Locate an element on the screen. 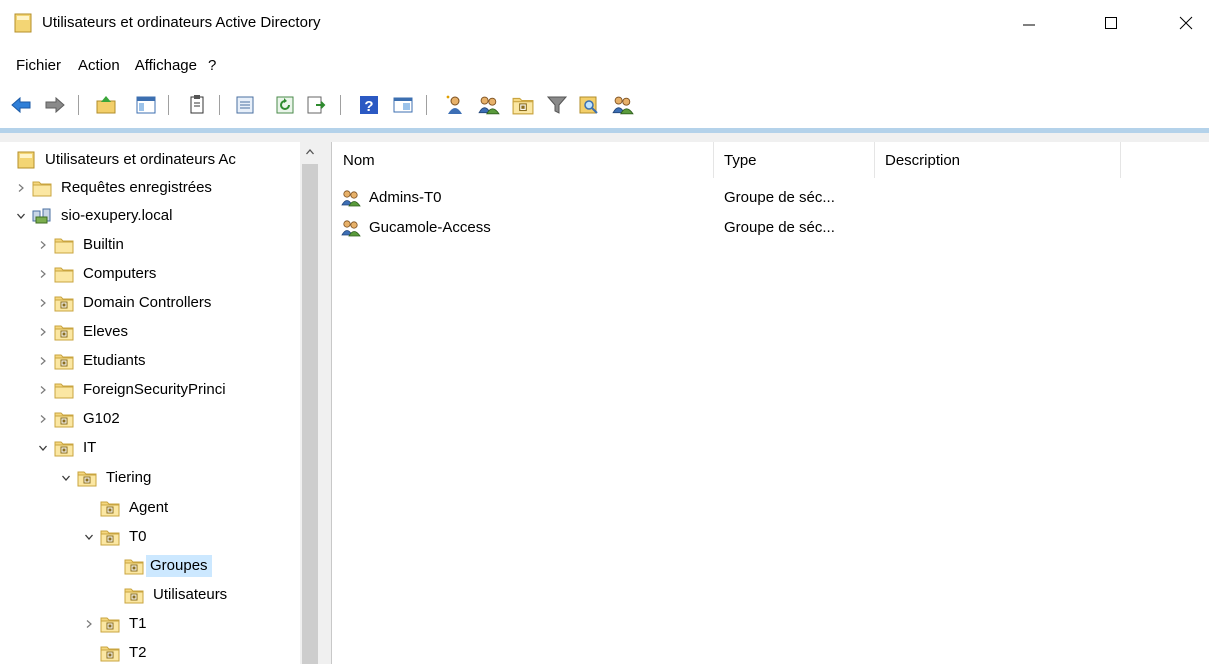 The image size is (1209, 664). filter-icon is located at coordinates (557, 105).